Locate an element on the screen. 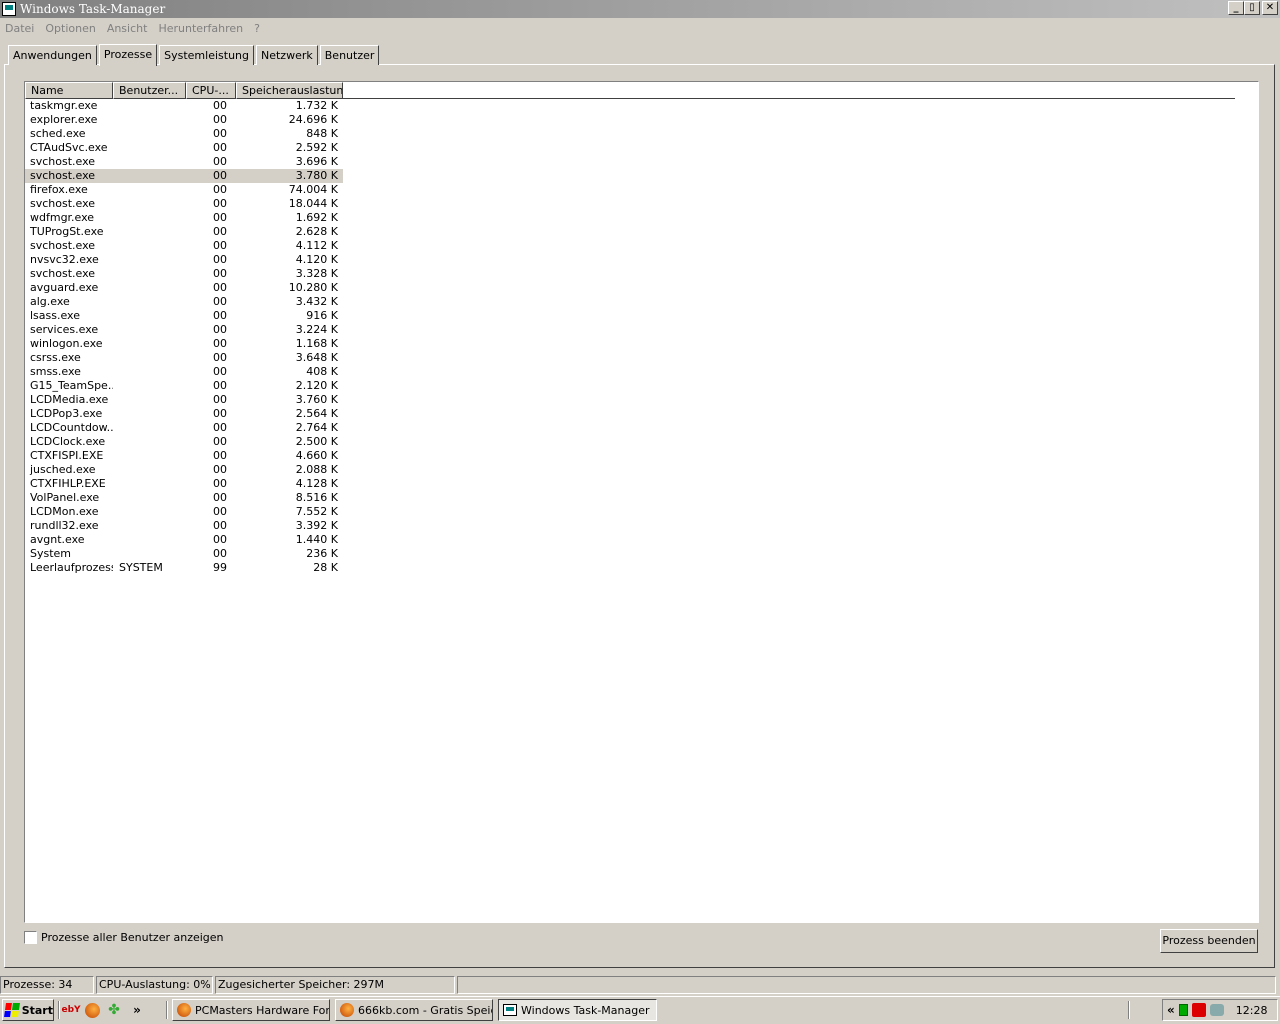 The width and height of the screenshot is (1280, 1024). process-memory-cell: 1.440 K is located at coordinates (316, 539).